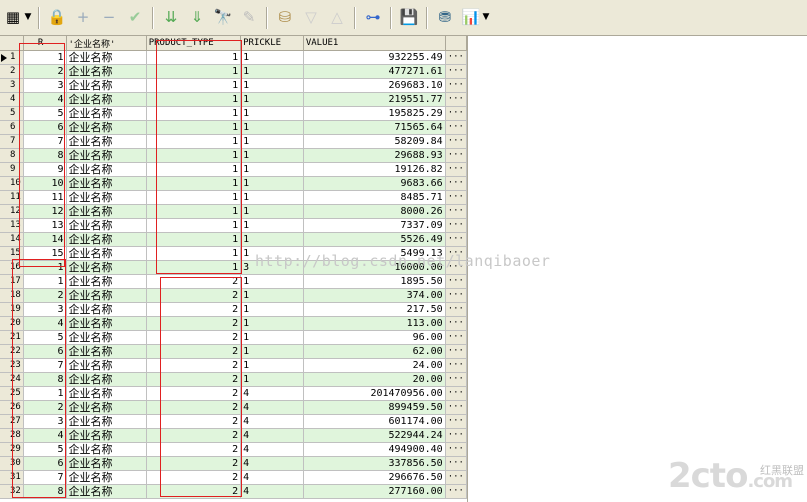 This screenshot has height=502, width=807. What do you see at coordinates (374, 57) in the screenshot?
I see `cell-value1: 932255.49` at bounding box center [374, 57].